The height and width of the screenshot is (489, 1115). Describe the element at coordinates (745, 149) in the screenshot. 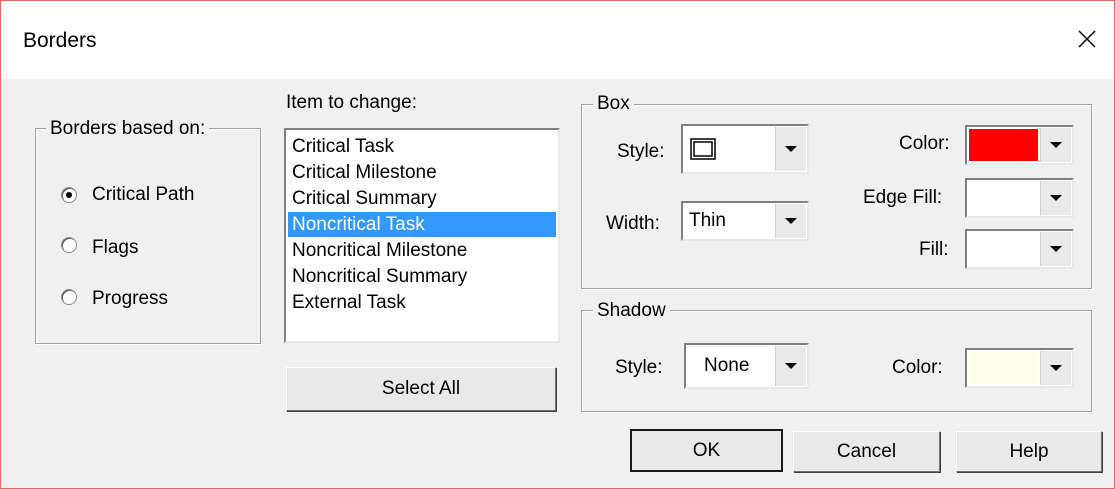

I see `box-style-dropdown` at that location.